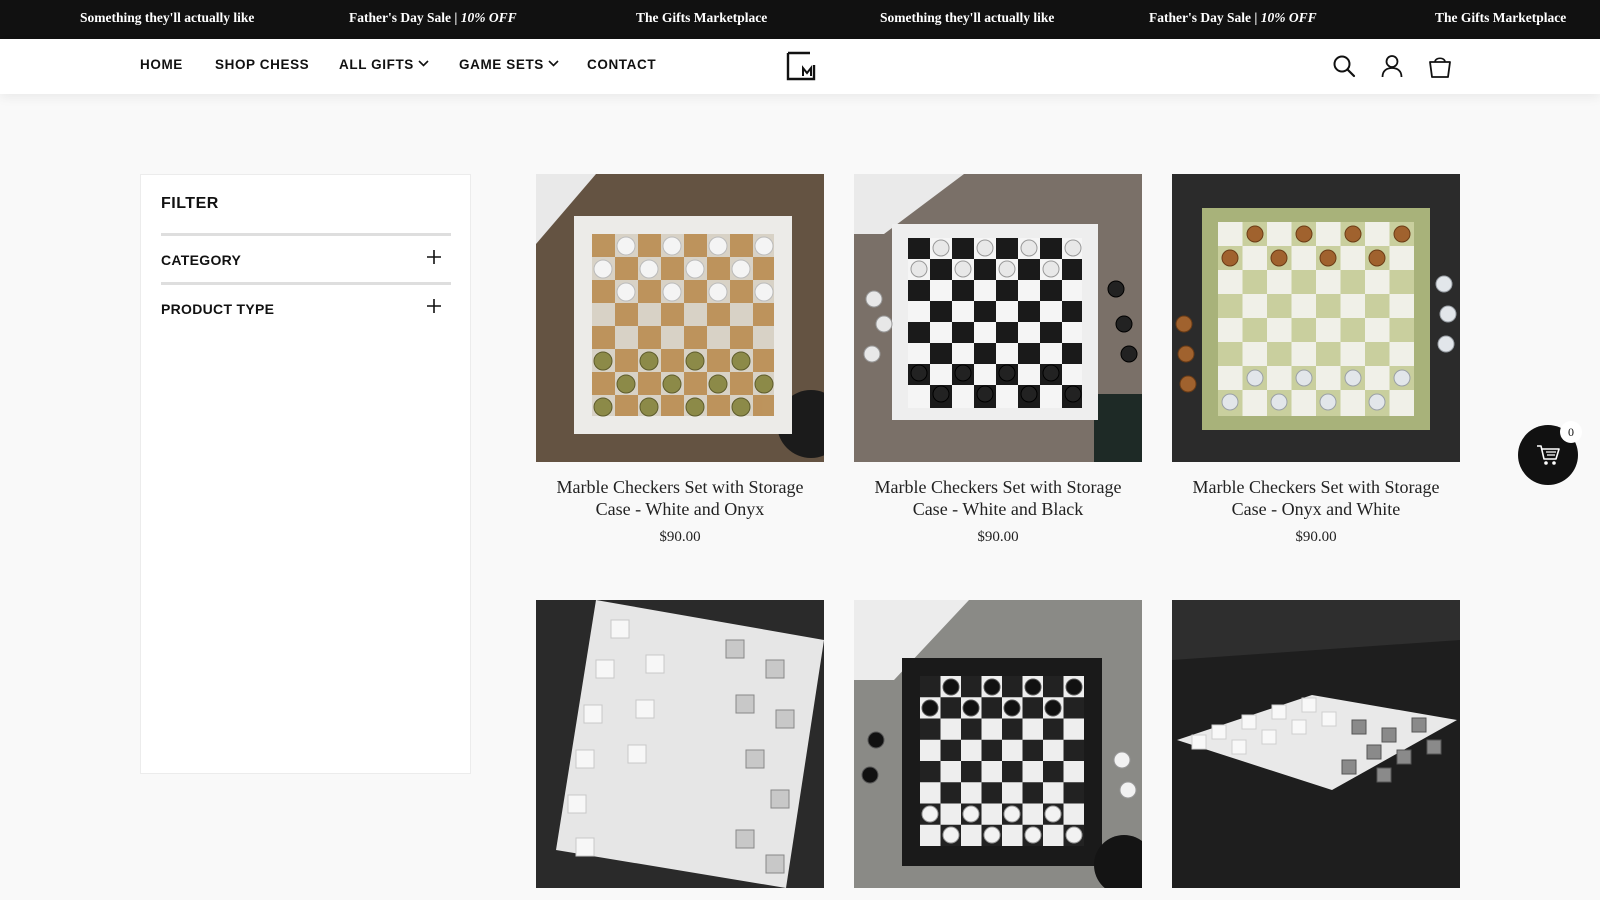 This screenshot has height=900, width=1600. Describe the element at coordinates (262, 66) in the screenshot. I see `nav-shop-chess: SHOP CHESS` at that location.